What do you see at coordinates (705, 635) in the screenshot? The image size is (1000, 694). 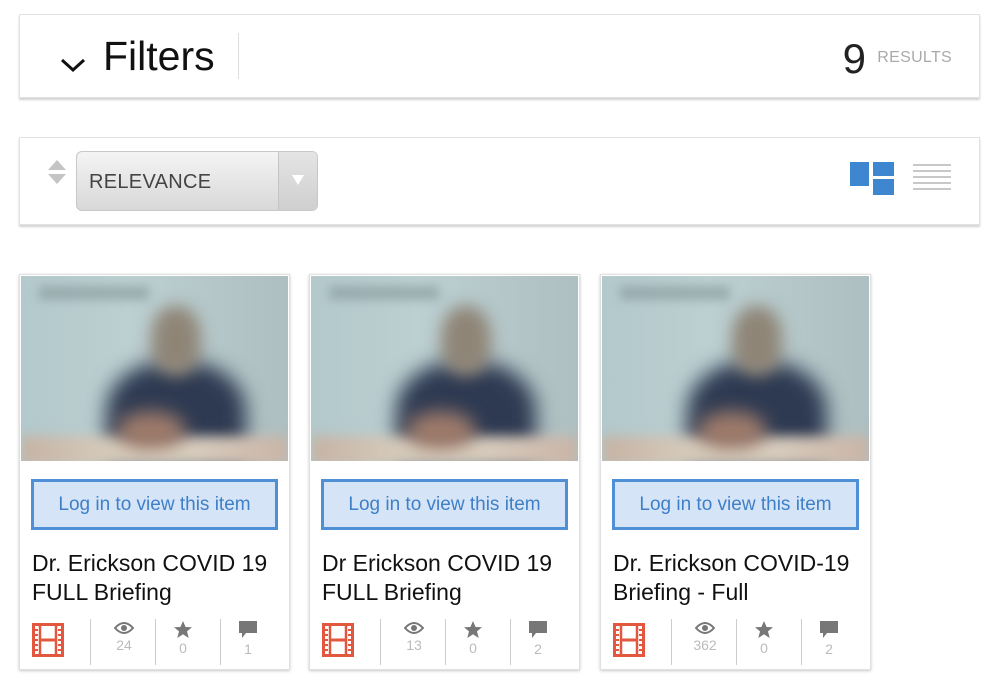 I see `views-stat: 362` at bounding box center [705, 635].